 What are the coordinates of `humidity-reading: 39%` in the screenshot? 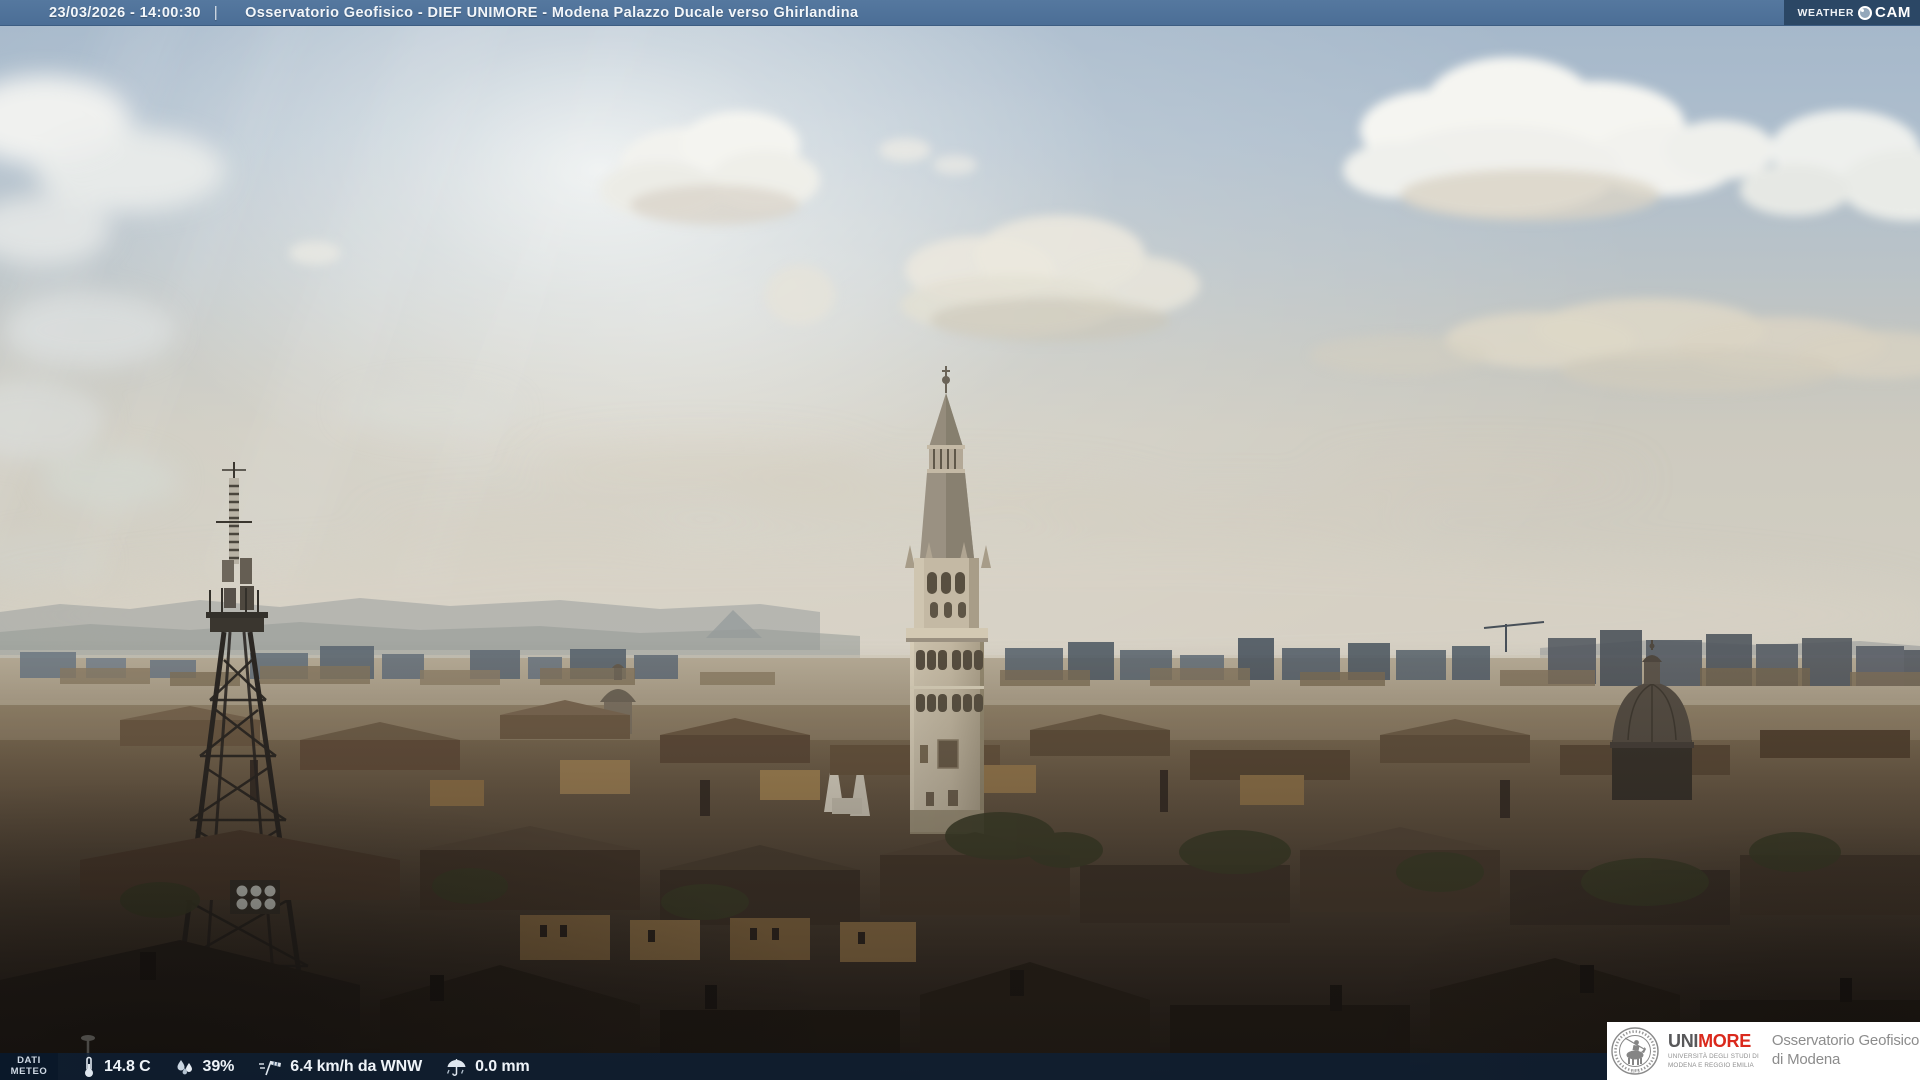 It's located at (205, 1067).